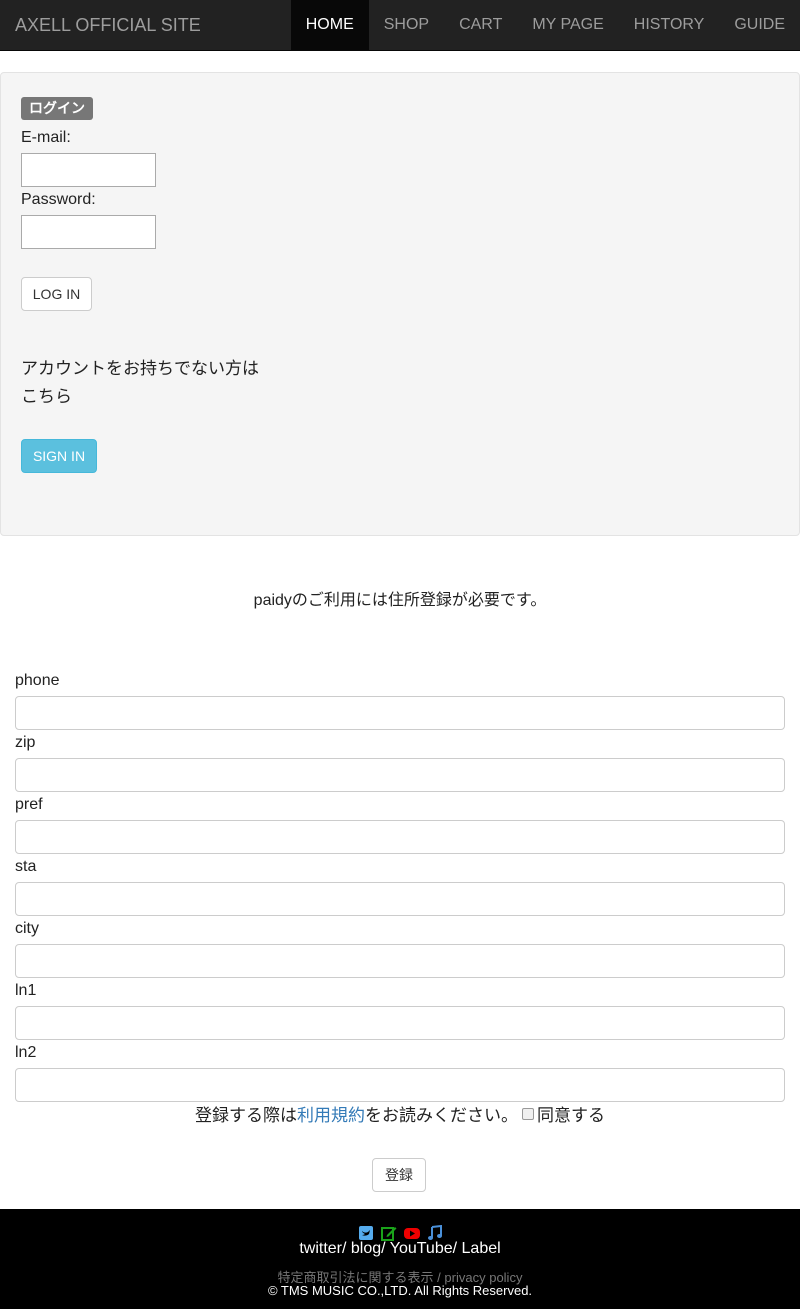  Describe the element at coordinates (331, 1115) in the screenshot. I see `terms-link: 利用規約` at that location.